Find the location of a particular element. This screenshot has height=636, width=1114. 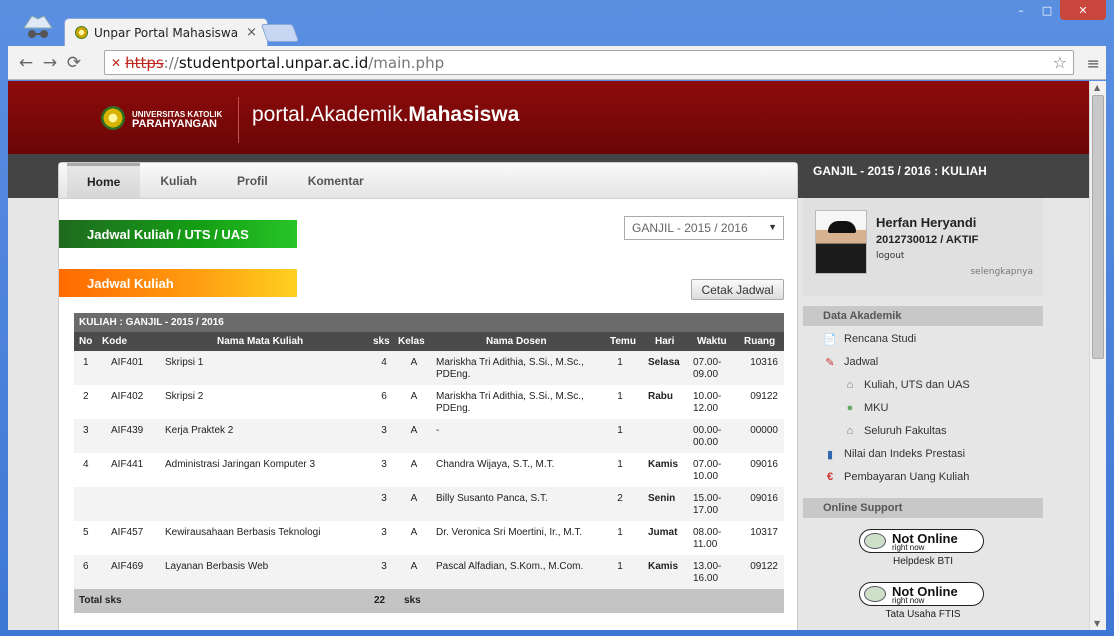

cell-ruang: 10316 is located at coordinates (764, 362).